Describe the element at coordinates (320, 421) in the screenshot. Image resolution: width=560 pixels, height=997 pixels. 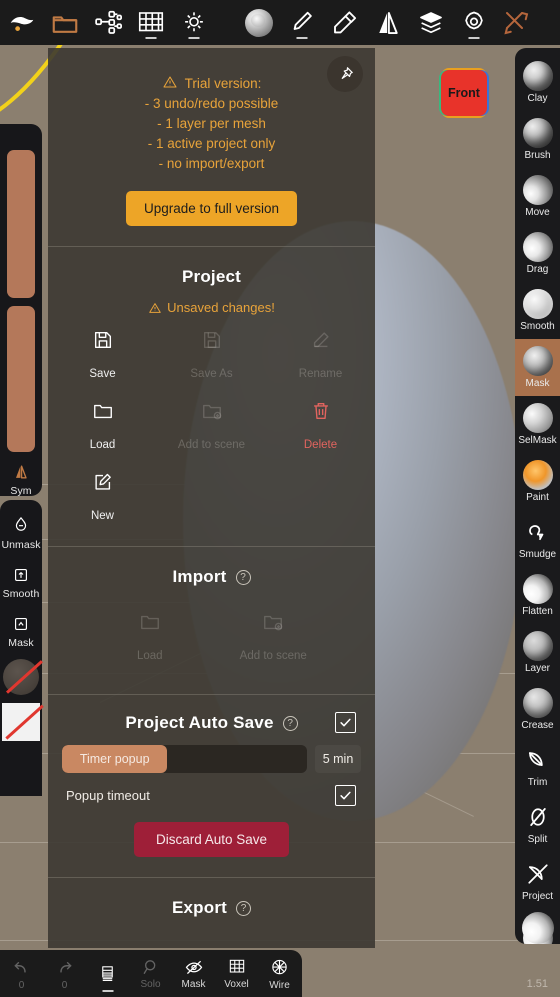
I see `delete-button: Delete` at that location.